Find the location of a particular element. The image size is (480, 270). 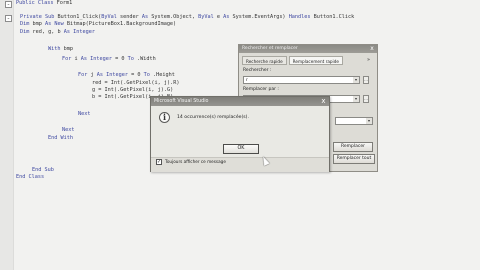

search-label: Rechercher : is located at coordinates (257, 70).